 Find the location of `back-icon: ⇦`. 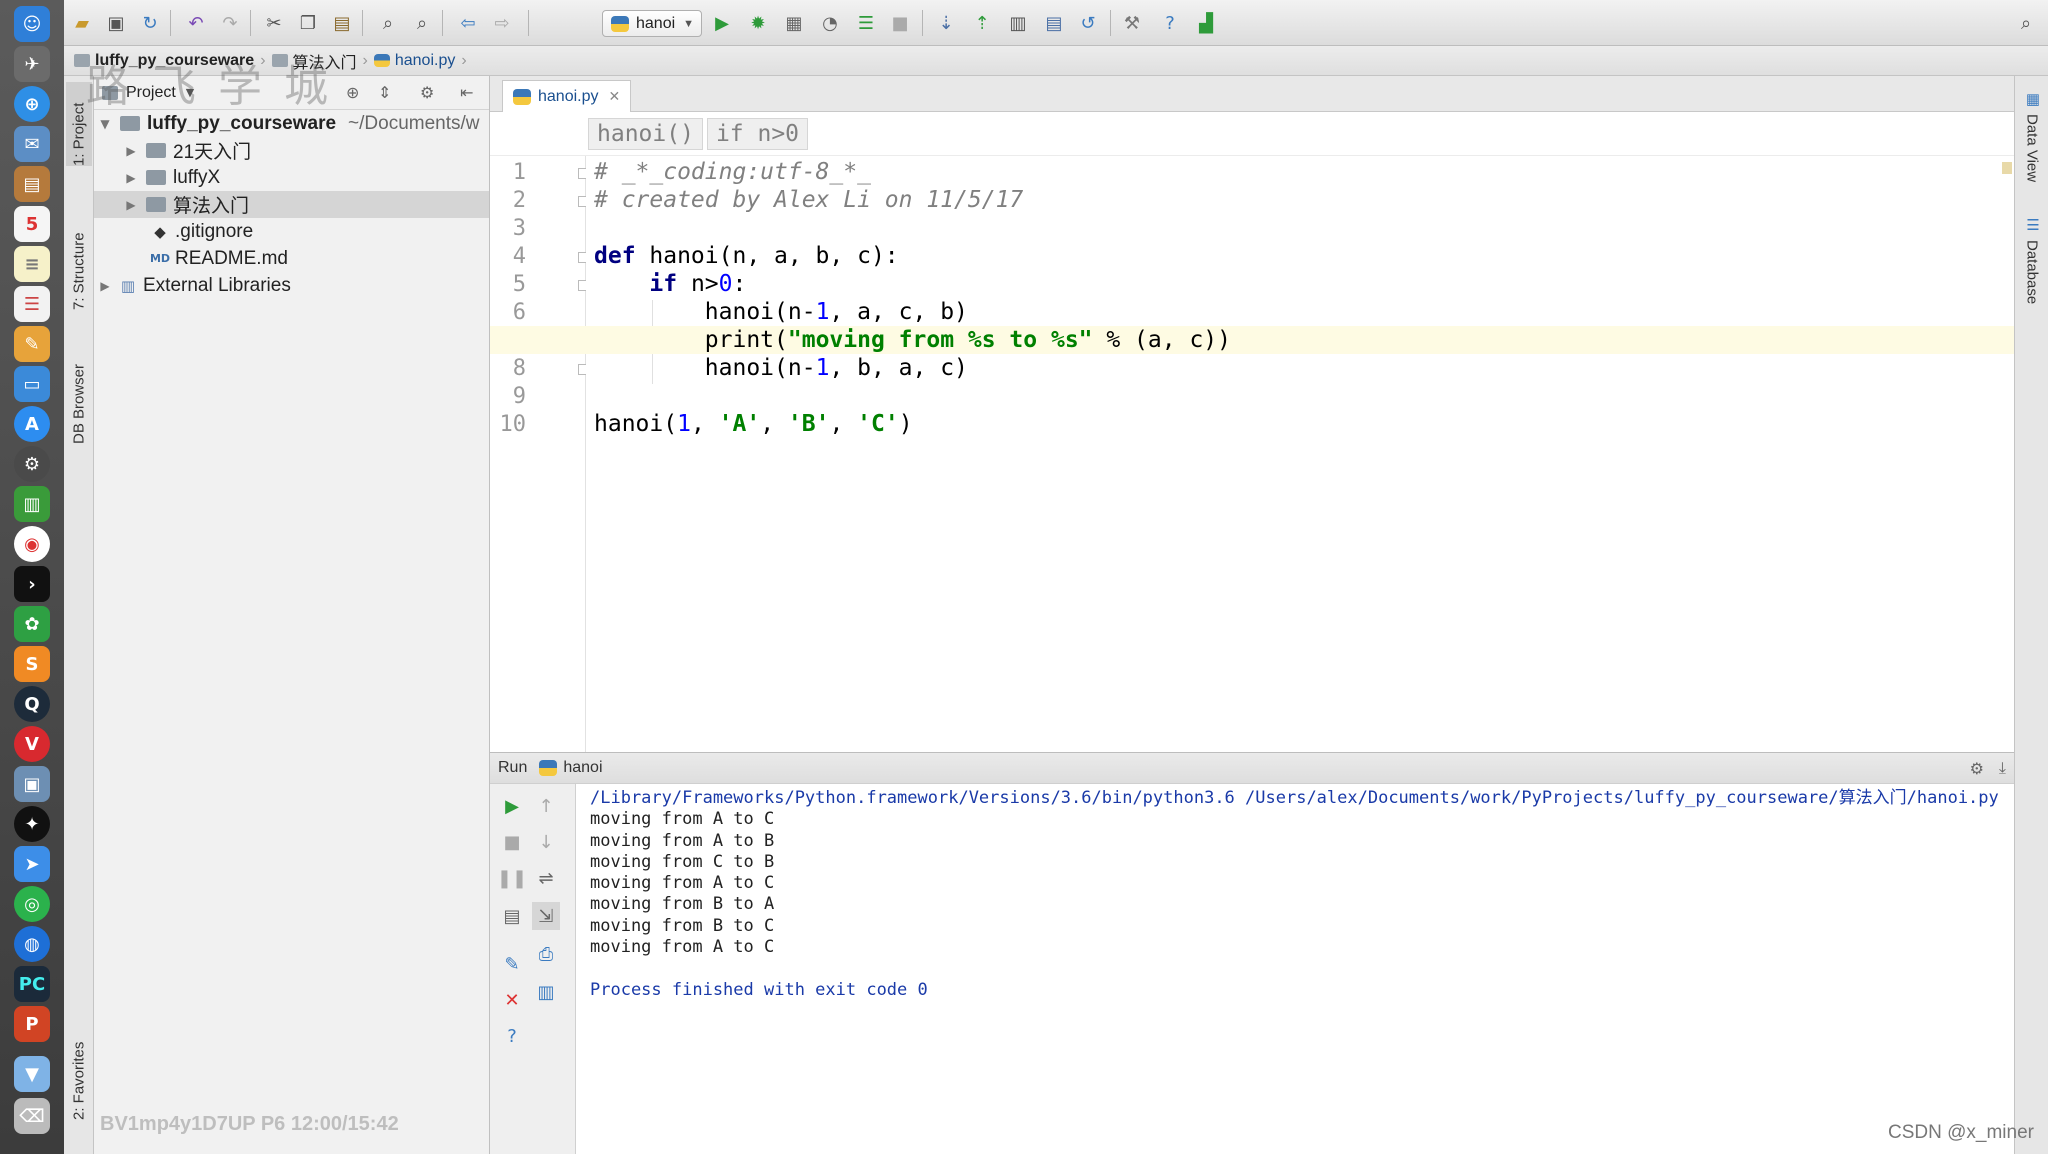

back-icon: ⇦ is located at coordinates (468, 23).